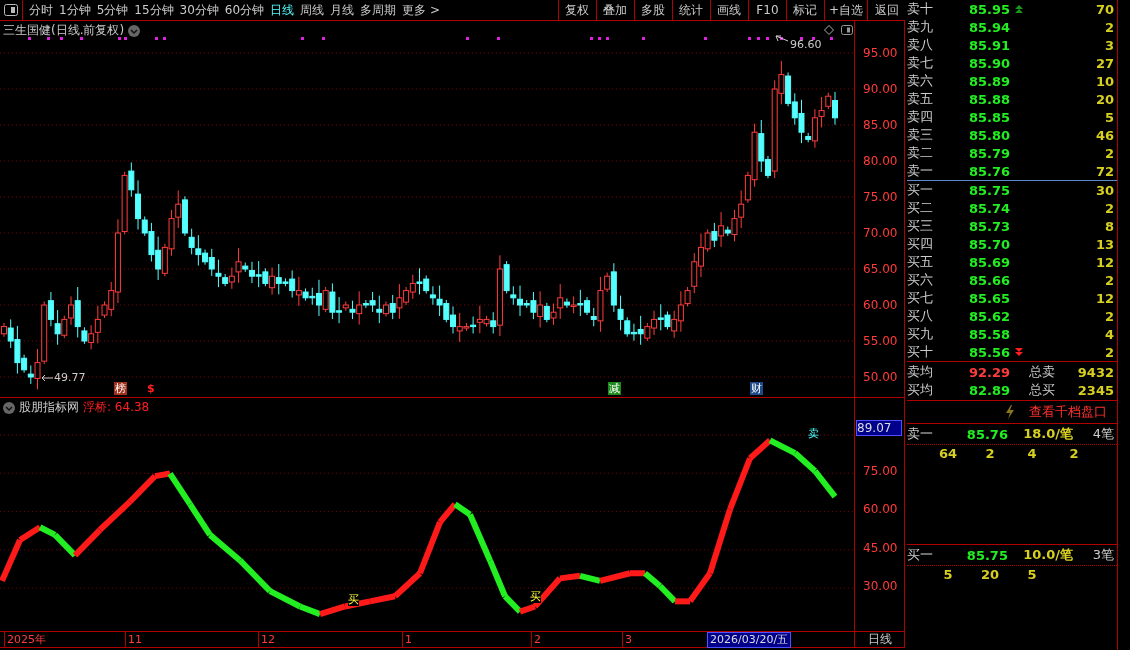 The image size is (1130, 650). Describe the element at coordinates (920, 117) in the screenshot. I see `level-label: 卖四` at that location.